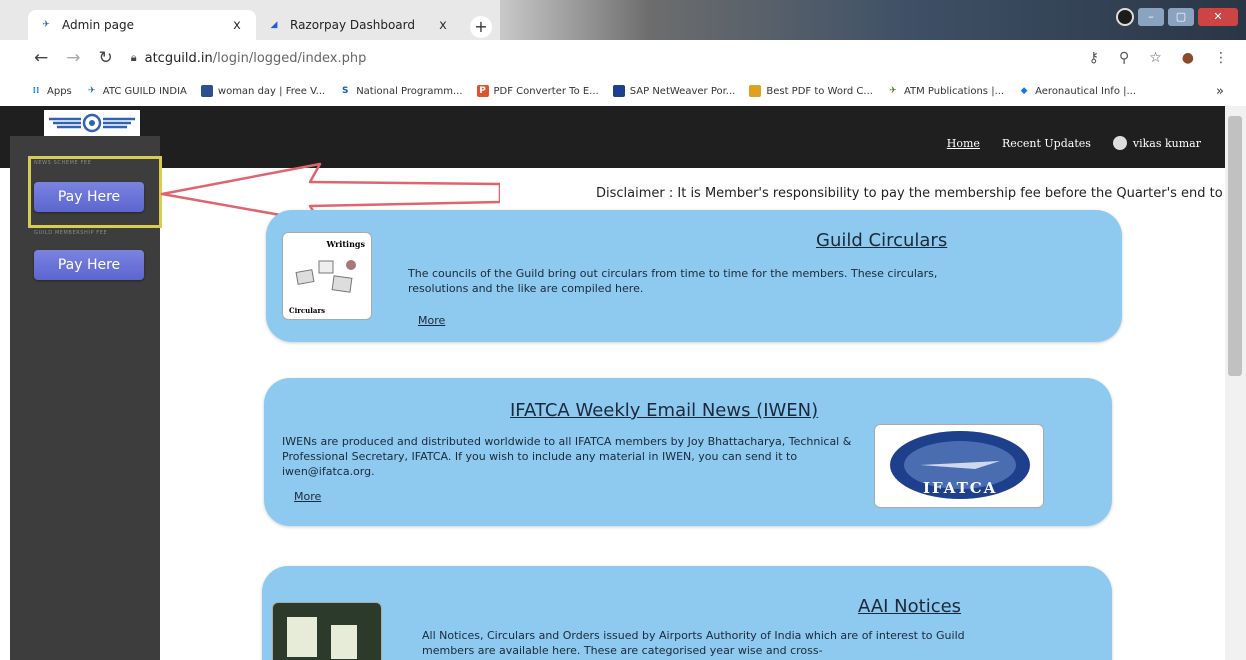 This screenshot has width=1246, height=660. Describe the element at coordinates (1220, 91) in the screenshot. I see `bookmarks-overflow-icon: »` at that location.